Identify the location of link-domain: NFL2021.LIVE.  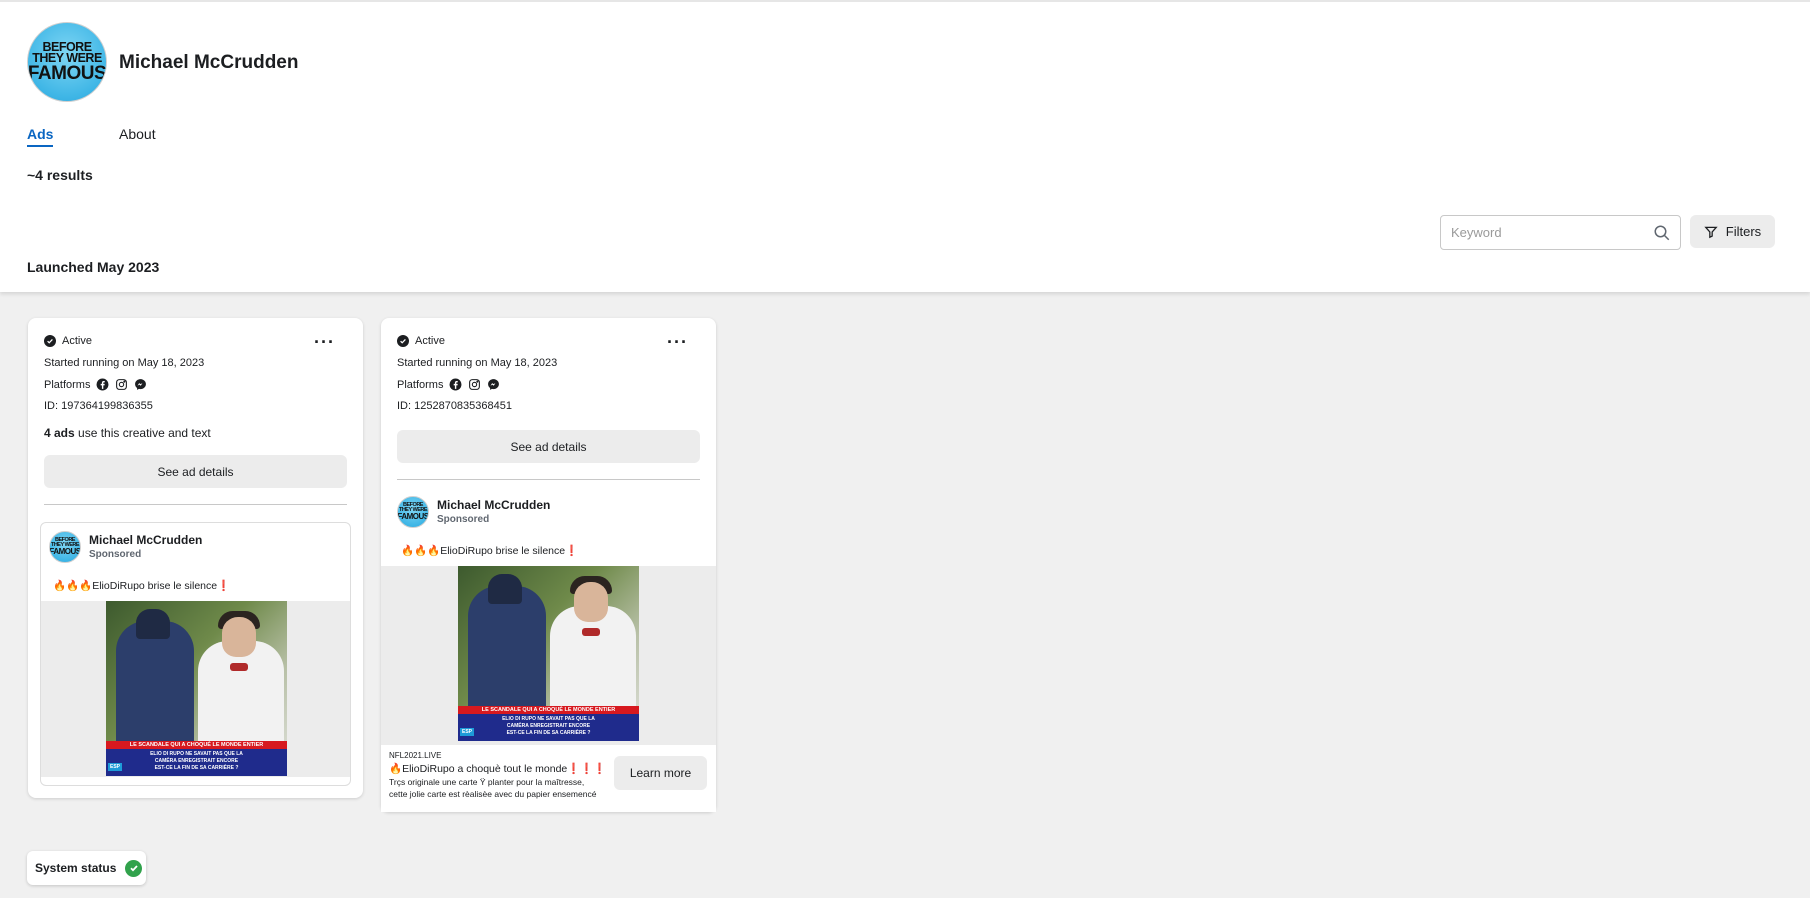
(415, 755).